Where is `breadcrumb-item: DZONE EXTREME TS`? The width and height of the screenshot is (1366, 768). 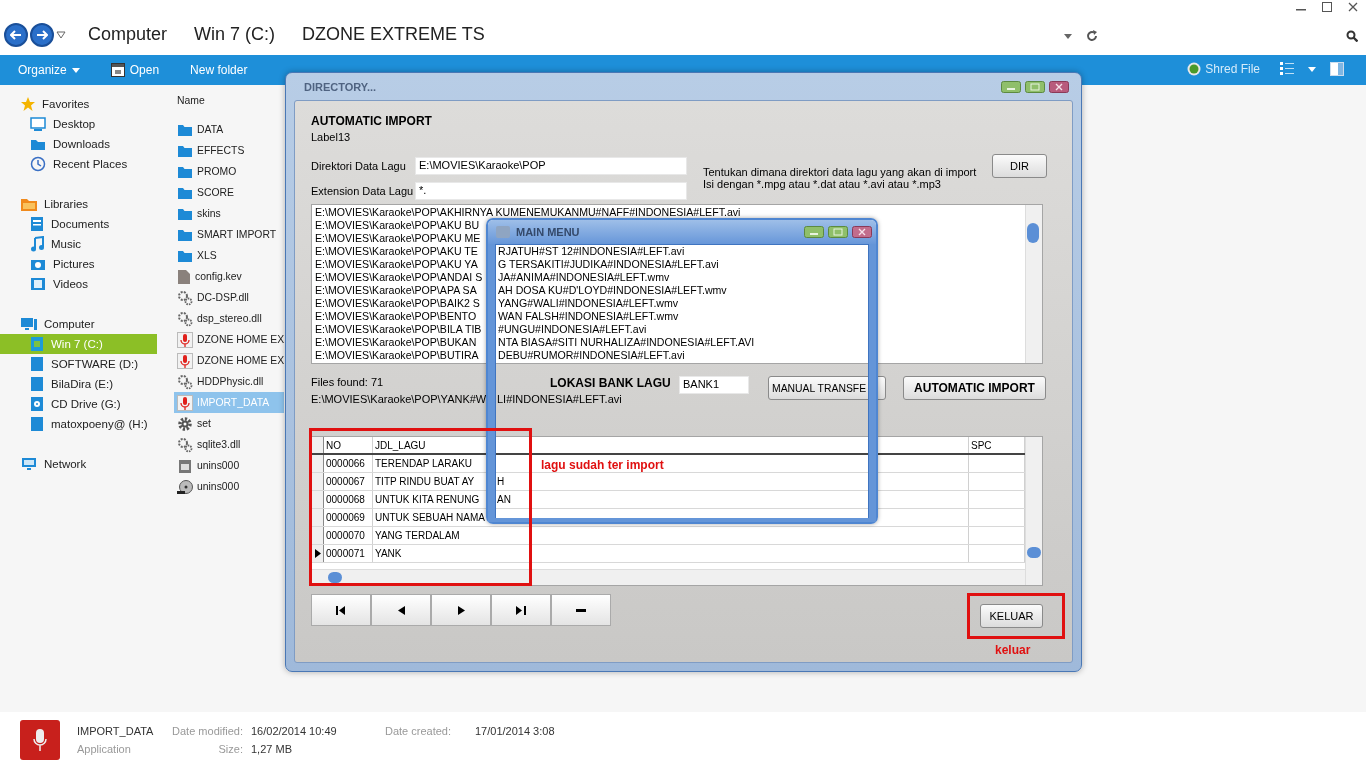
breadcrumb-item: DZONE EXTREME TS is located at coordinates (393, 34).